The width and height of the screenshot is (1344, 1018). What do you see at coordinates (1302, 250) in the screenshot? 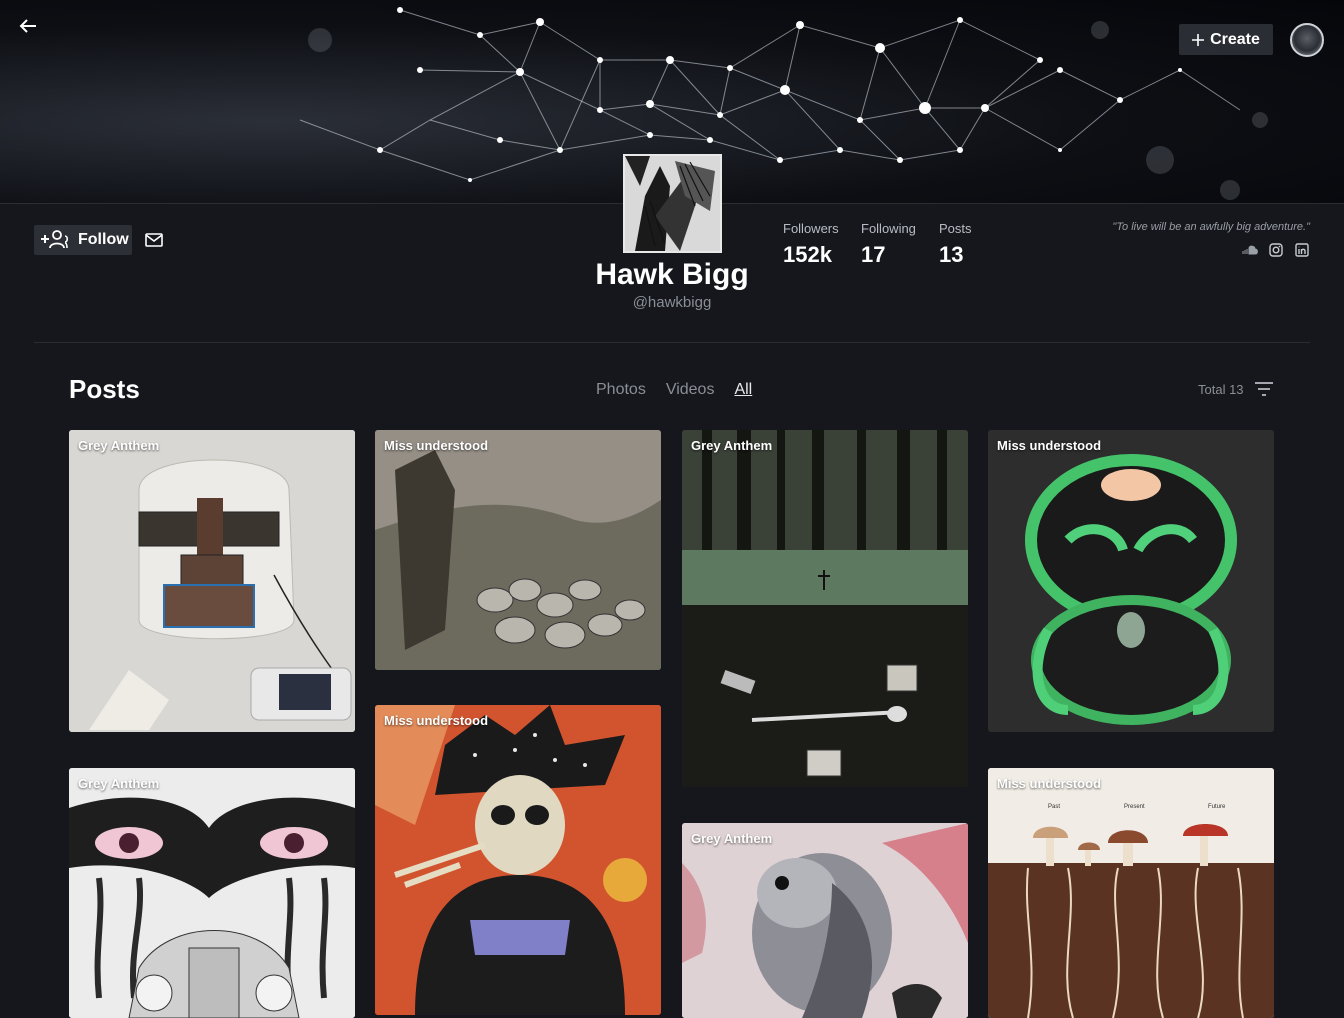
I see `linkedin-icon` at bounding box center [1302, 250].